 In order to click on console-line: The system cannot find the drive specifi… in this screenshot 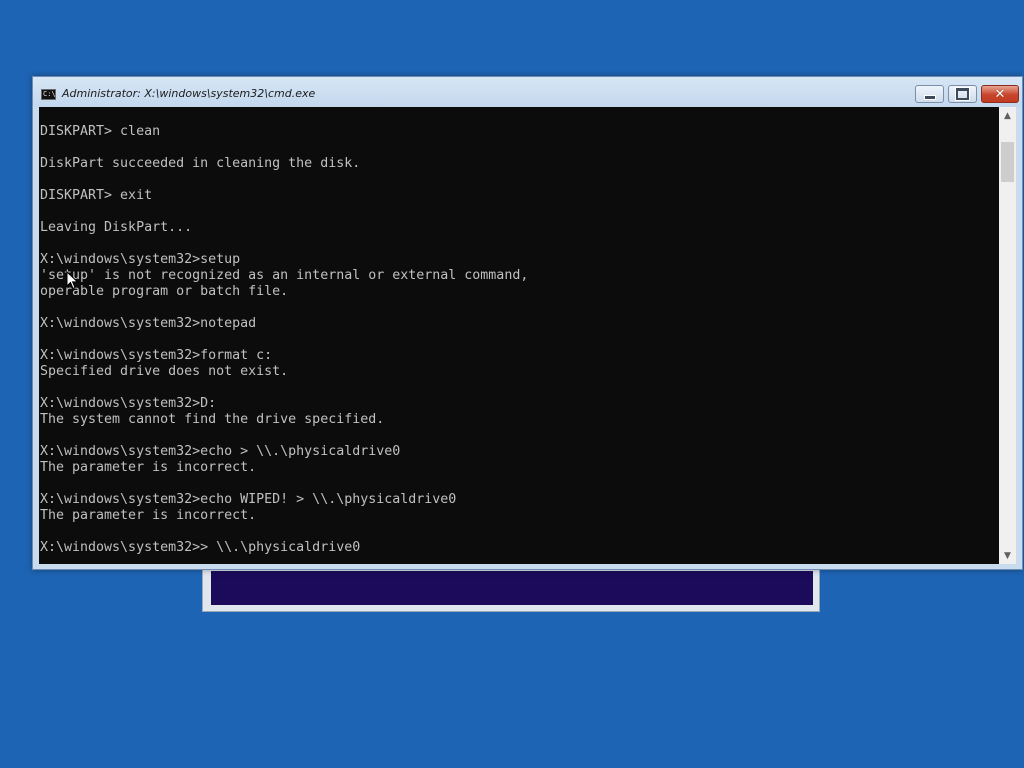, I will do `click(212, 419)`.